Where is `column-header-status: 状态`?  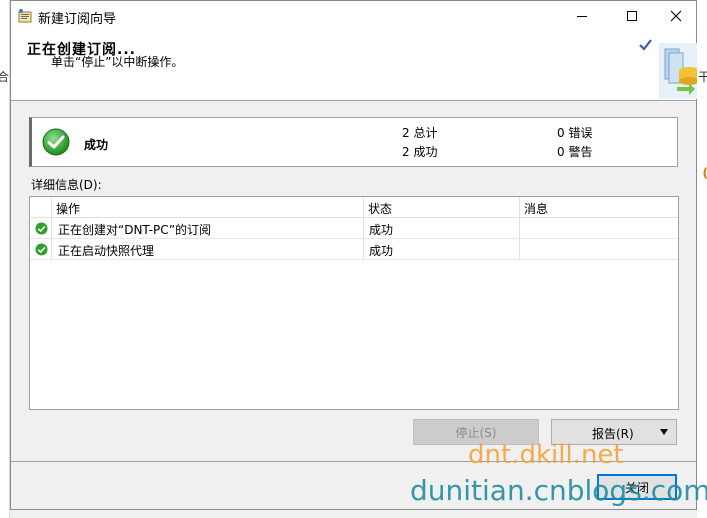 column-header-status: 状态 is located at coordinates (380, 208).